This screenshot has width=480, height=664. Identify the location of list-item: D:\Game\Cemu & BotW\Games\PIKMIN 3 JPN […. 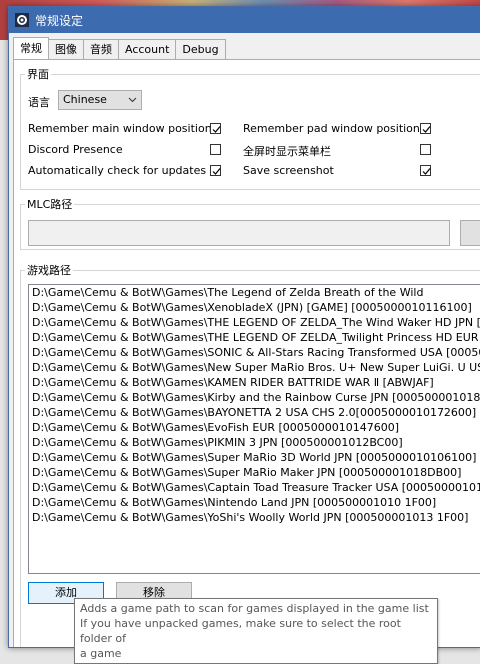
(254, 442).